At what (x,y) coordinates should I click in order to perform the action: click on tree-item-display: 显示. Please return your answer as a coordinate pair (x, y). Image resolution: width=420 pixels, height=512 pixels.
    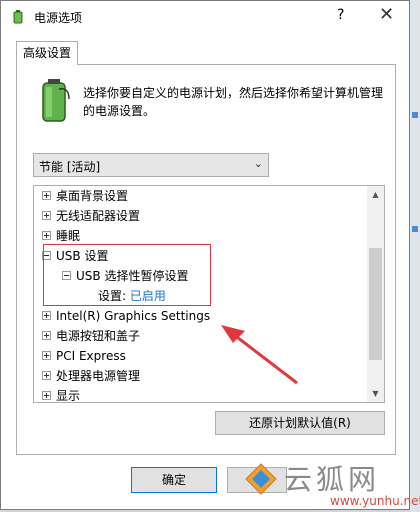
    Looking at the image, I should click on (61, 394).